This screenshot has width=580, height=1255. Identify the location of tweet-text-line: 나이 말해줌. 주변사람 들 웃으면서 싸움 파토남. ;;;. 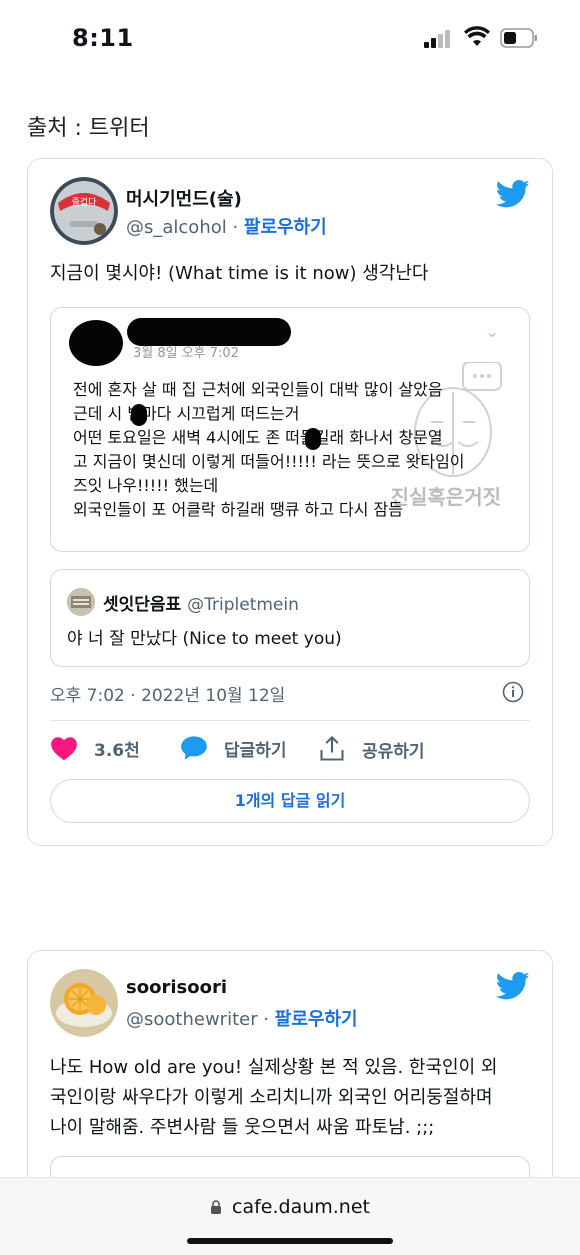
(242, 1127).